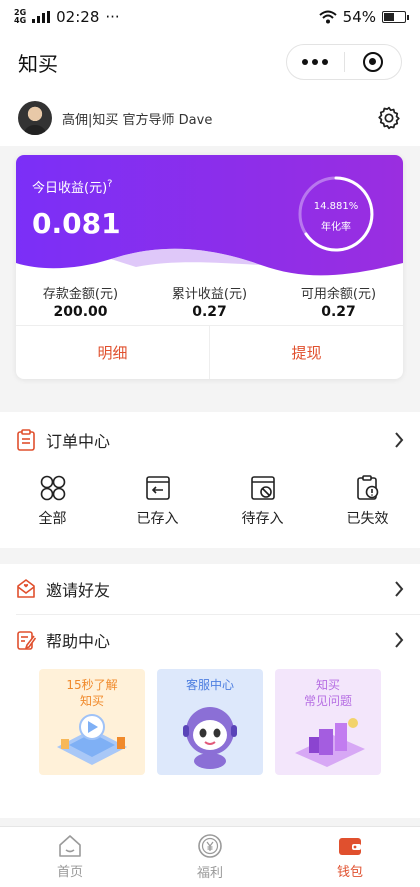 This screenshot has height=887, width=420. I want to click on battery-icon, so click(395, 17).